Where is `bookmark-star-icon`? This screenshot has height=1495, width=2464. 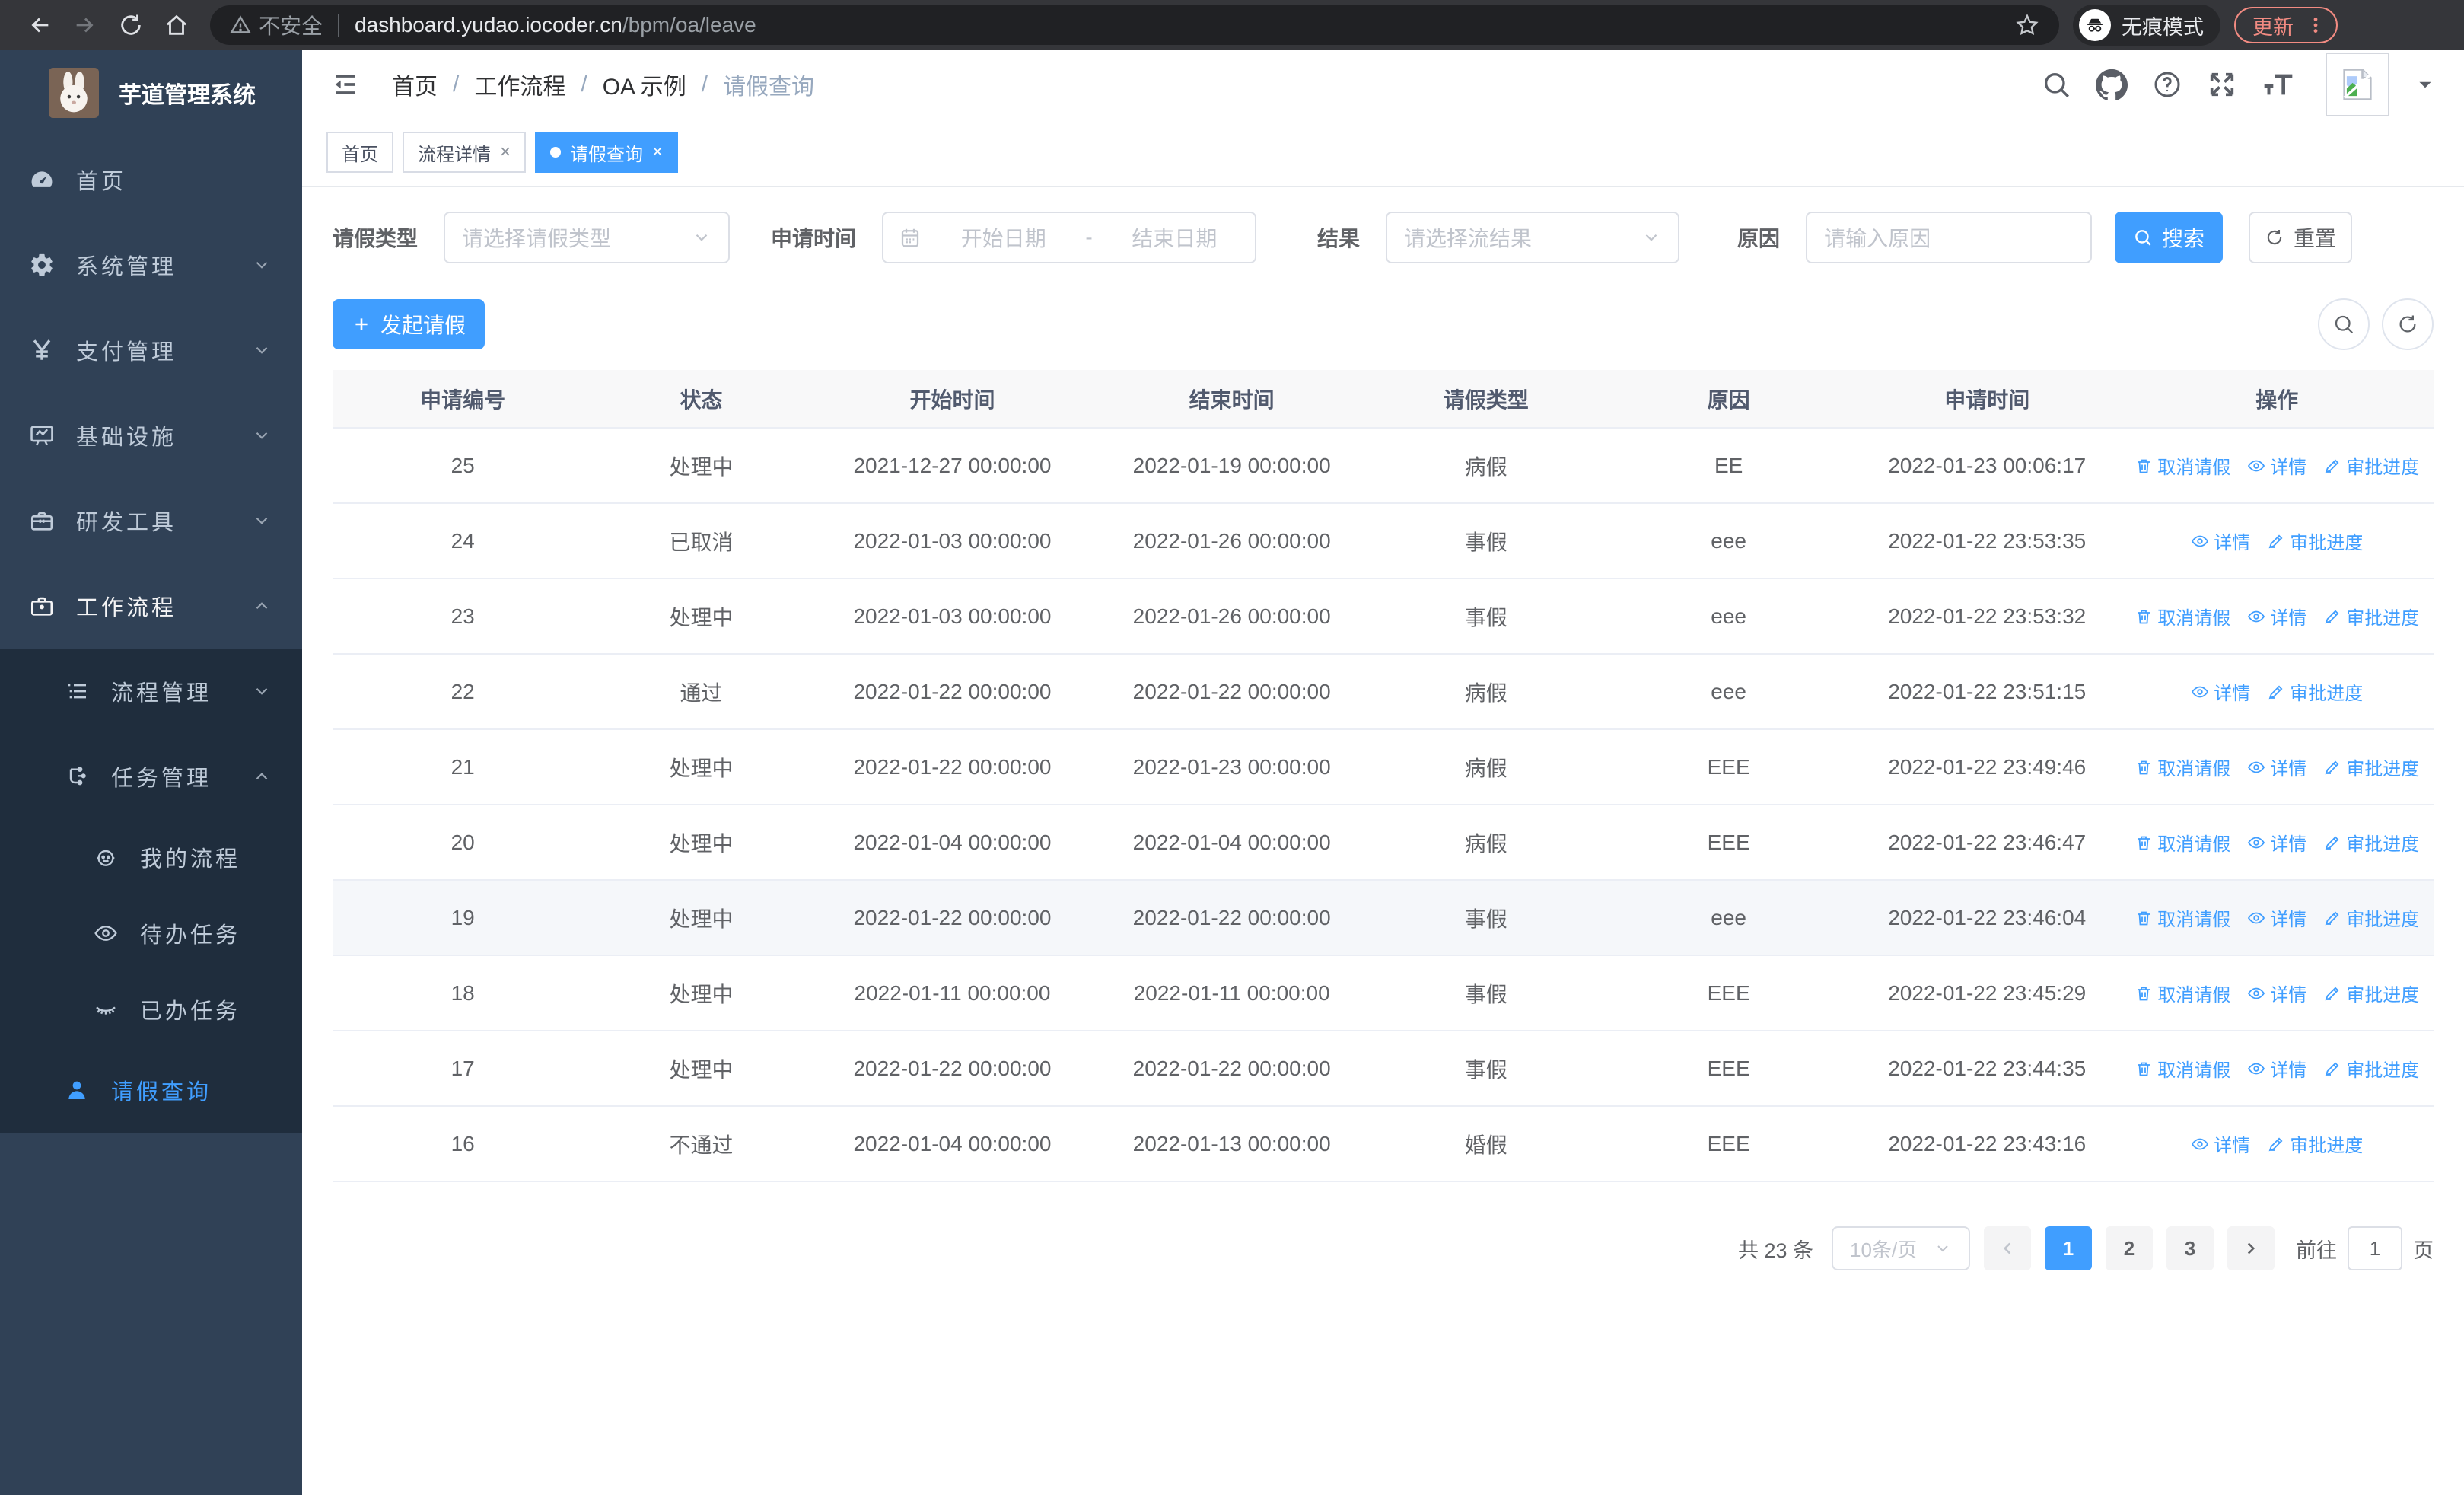
bookmark-star-icon is located at coordinates (2027, 25).